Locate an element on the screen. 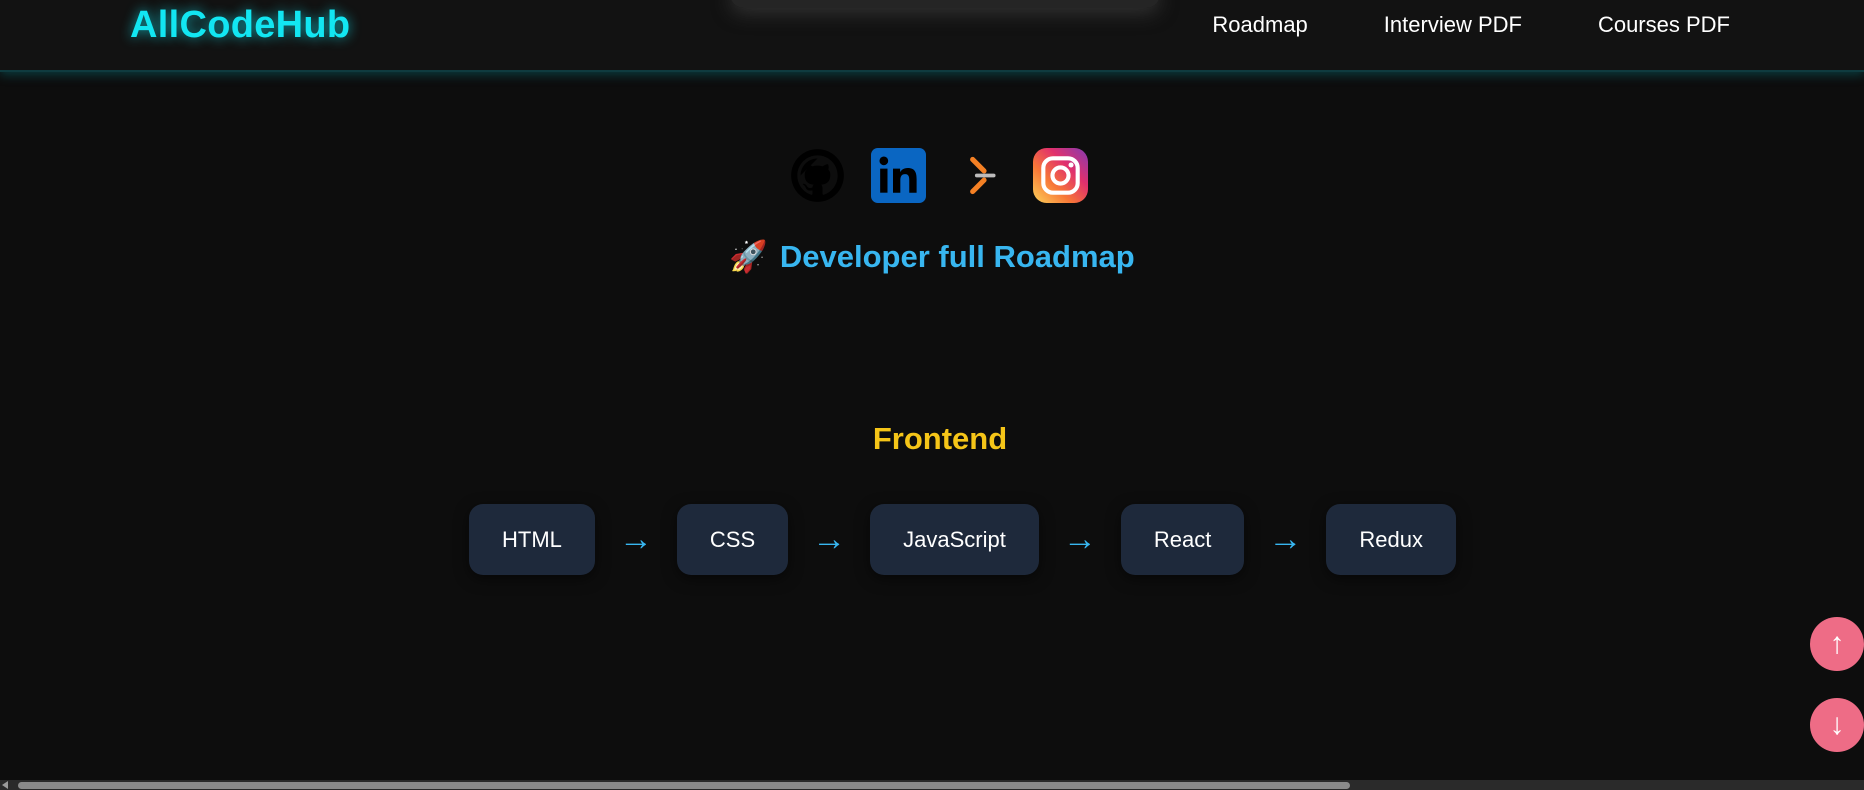 The image size is (1864, 790). scroll-left-arrow-icon is located at coordinates (5, 785).